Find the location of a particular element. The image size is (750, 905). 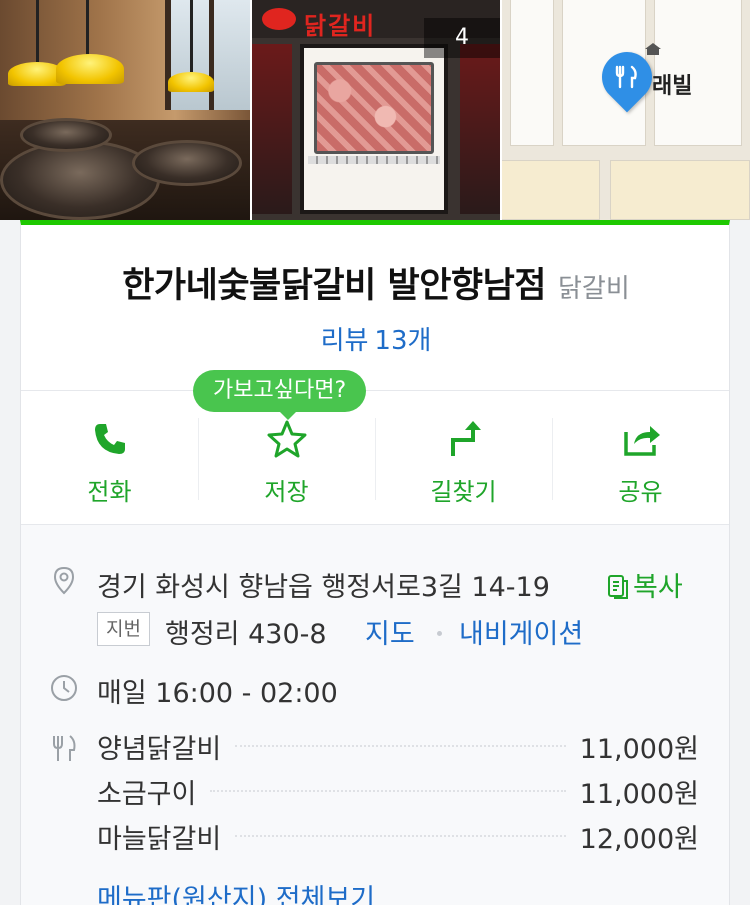

review-count: 13개 is located at coordinates (403, 341).